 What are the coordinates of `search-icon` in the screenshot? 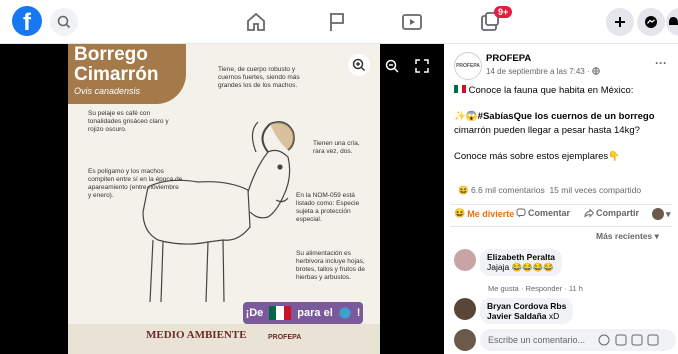 It's located at (64, 22).